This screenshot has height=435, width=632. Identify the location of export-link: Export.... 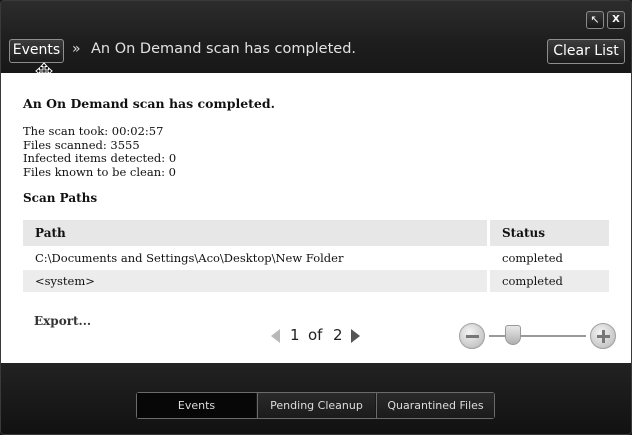
(62, 321).